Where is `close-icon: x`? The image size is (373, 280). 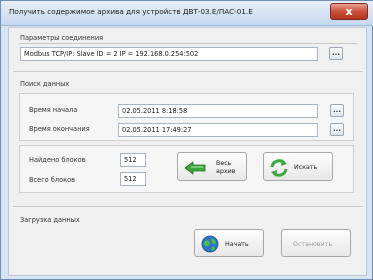 close-icon: x is located at coordinates (349, 11).